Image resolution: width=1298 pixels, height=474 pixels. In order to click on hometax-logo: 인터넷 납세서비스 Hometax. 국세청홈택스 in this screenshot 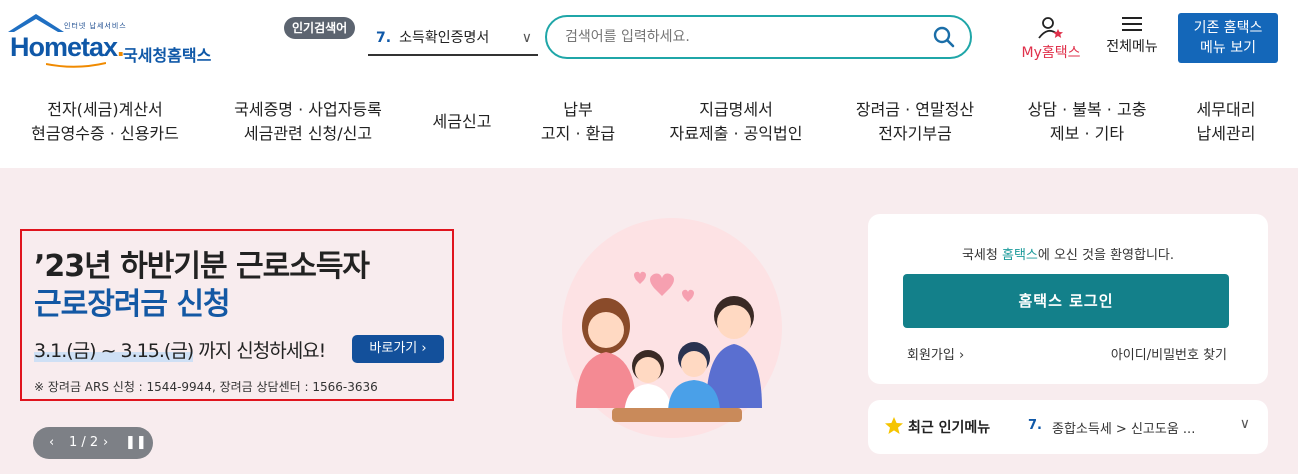, I will do `click(113, 40)`.